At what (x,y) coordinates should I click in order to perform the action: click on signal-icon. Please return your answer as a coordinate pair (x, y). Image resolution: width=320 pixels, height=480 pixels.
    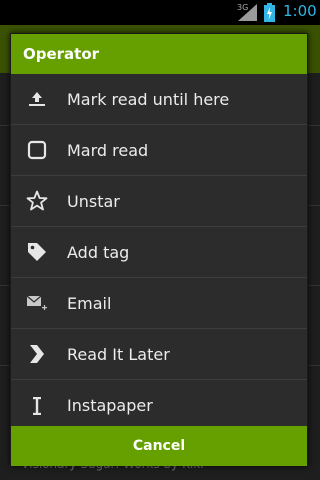
    Looking at the image, I should click on (247, 12).